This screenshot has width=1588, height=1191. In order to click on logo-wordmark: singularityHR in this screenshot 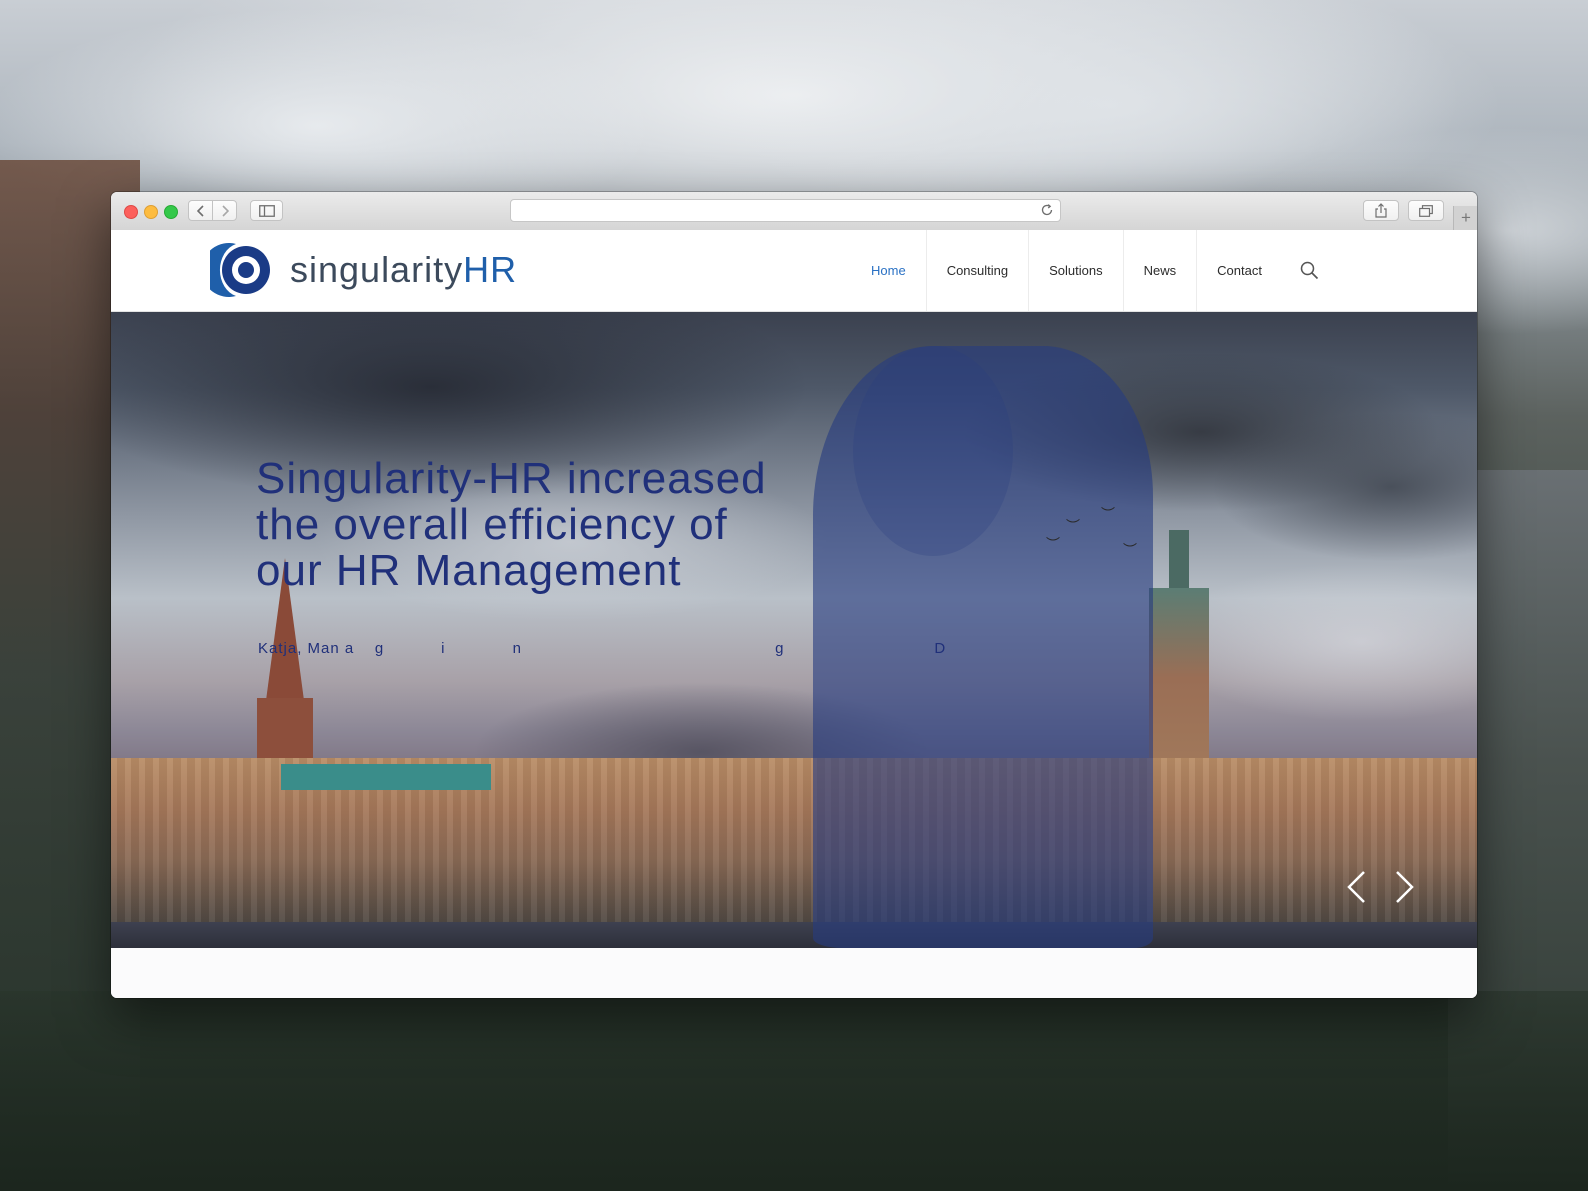, I will do `click(403, 270)`.